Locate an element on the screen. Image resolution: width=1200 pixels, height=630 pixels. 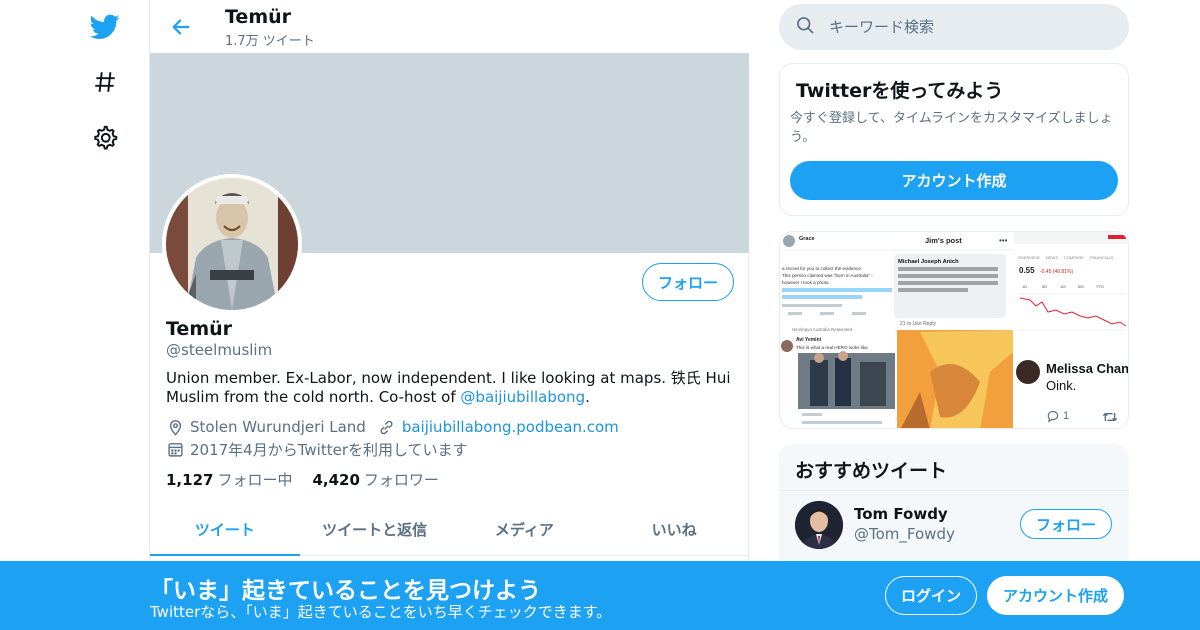
hashtag-icon is located at coordinates (105, 82).